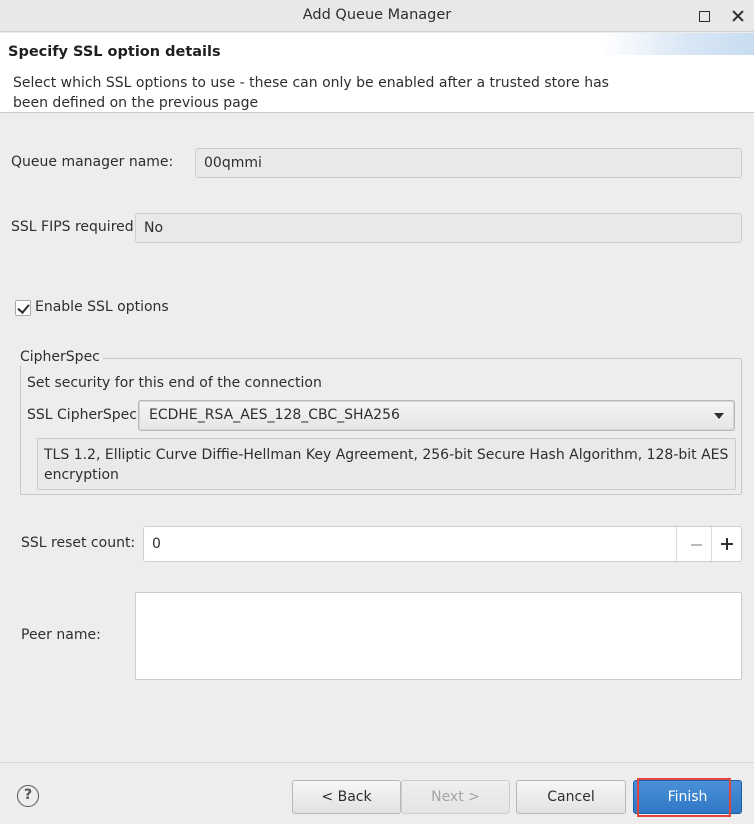 This screenshot has height=824, width=754. What do you see at coordinates (23, 308) in the screenshot?
I see `enable-ssl-checkbox` at bounding box center [23, 308].